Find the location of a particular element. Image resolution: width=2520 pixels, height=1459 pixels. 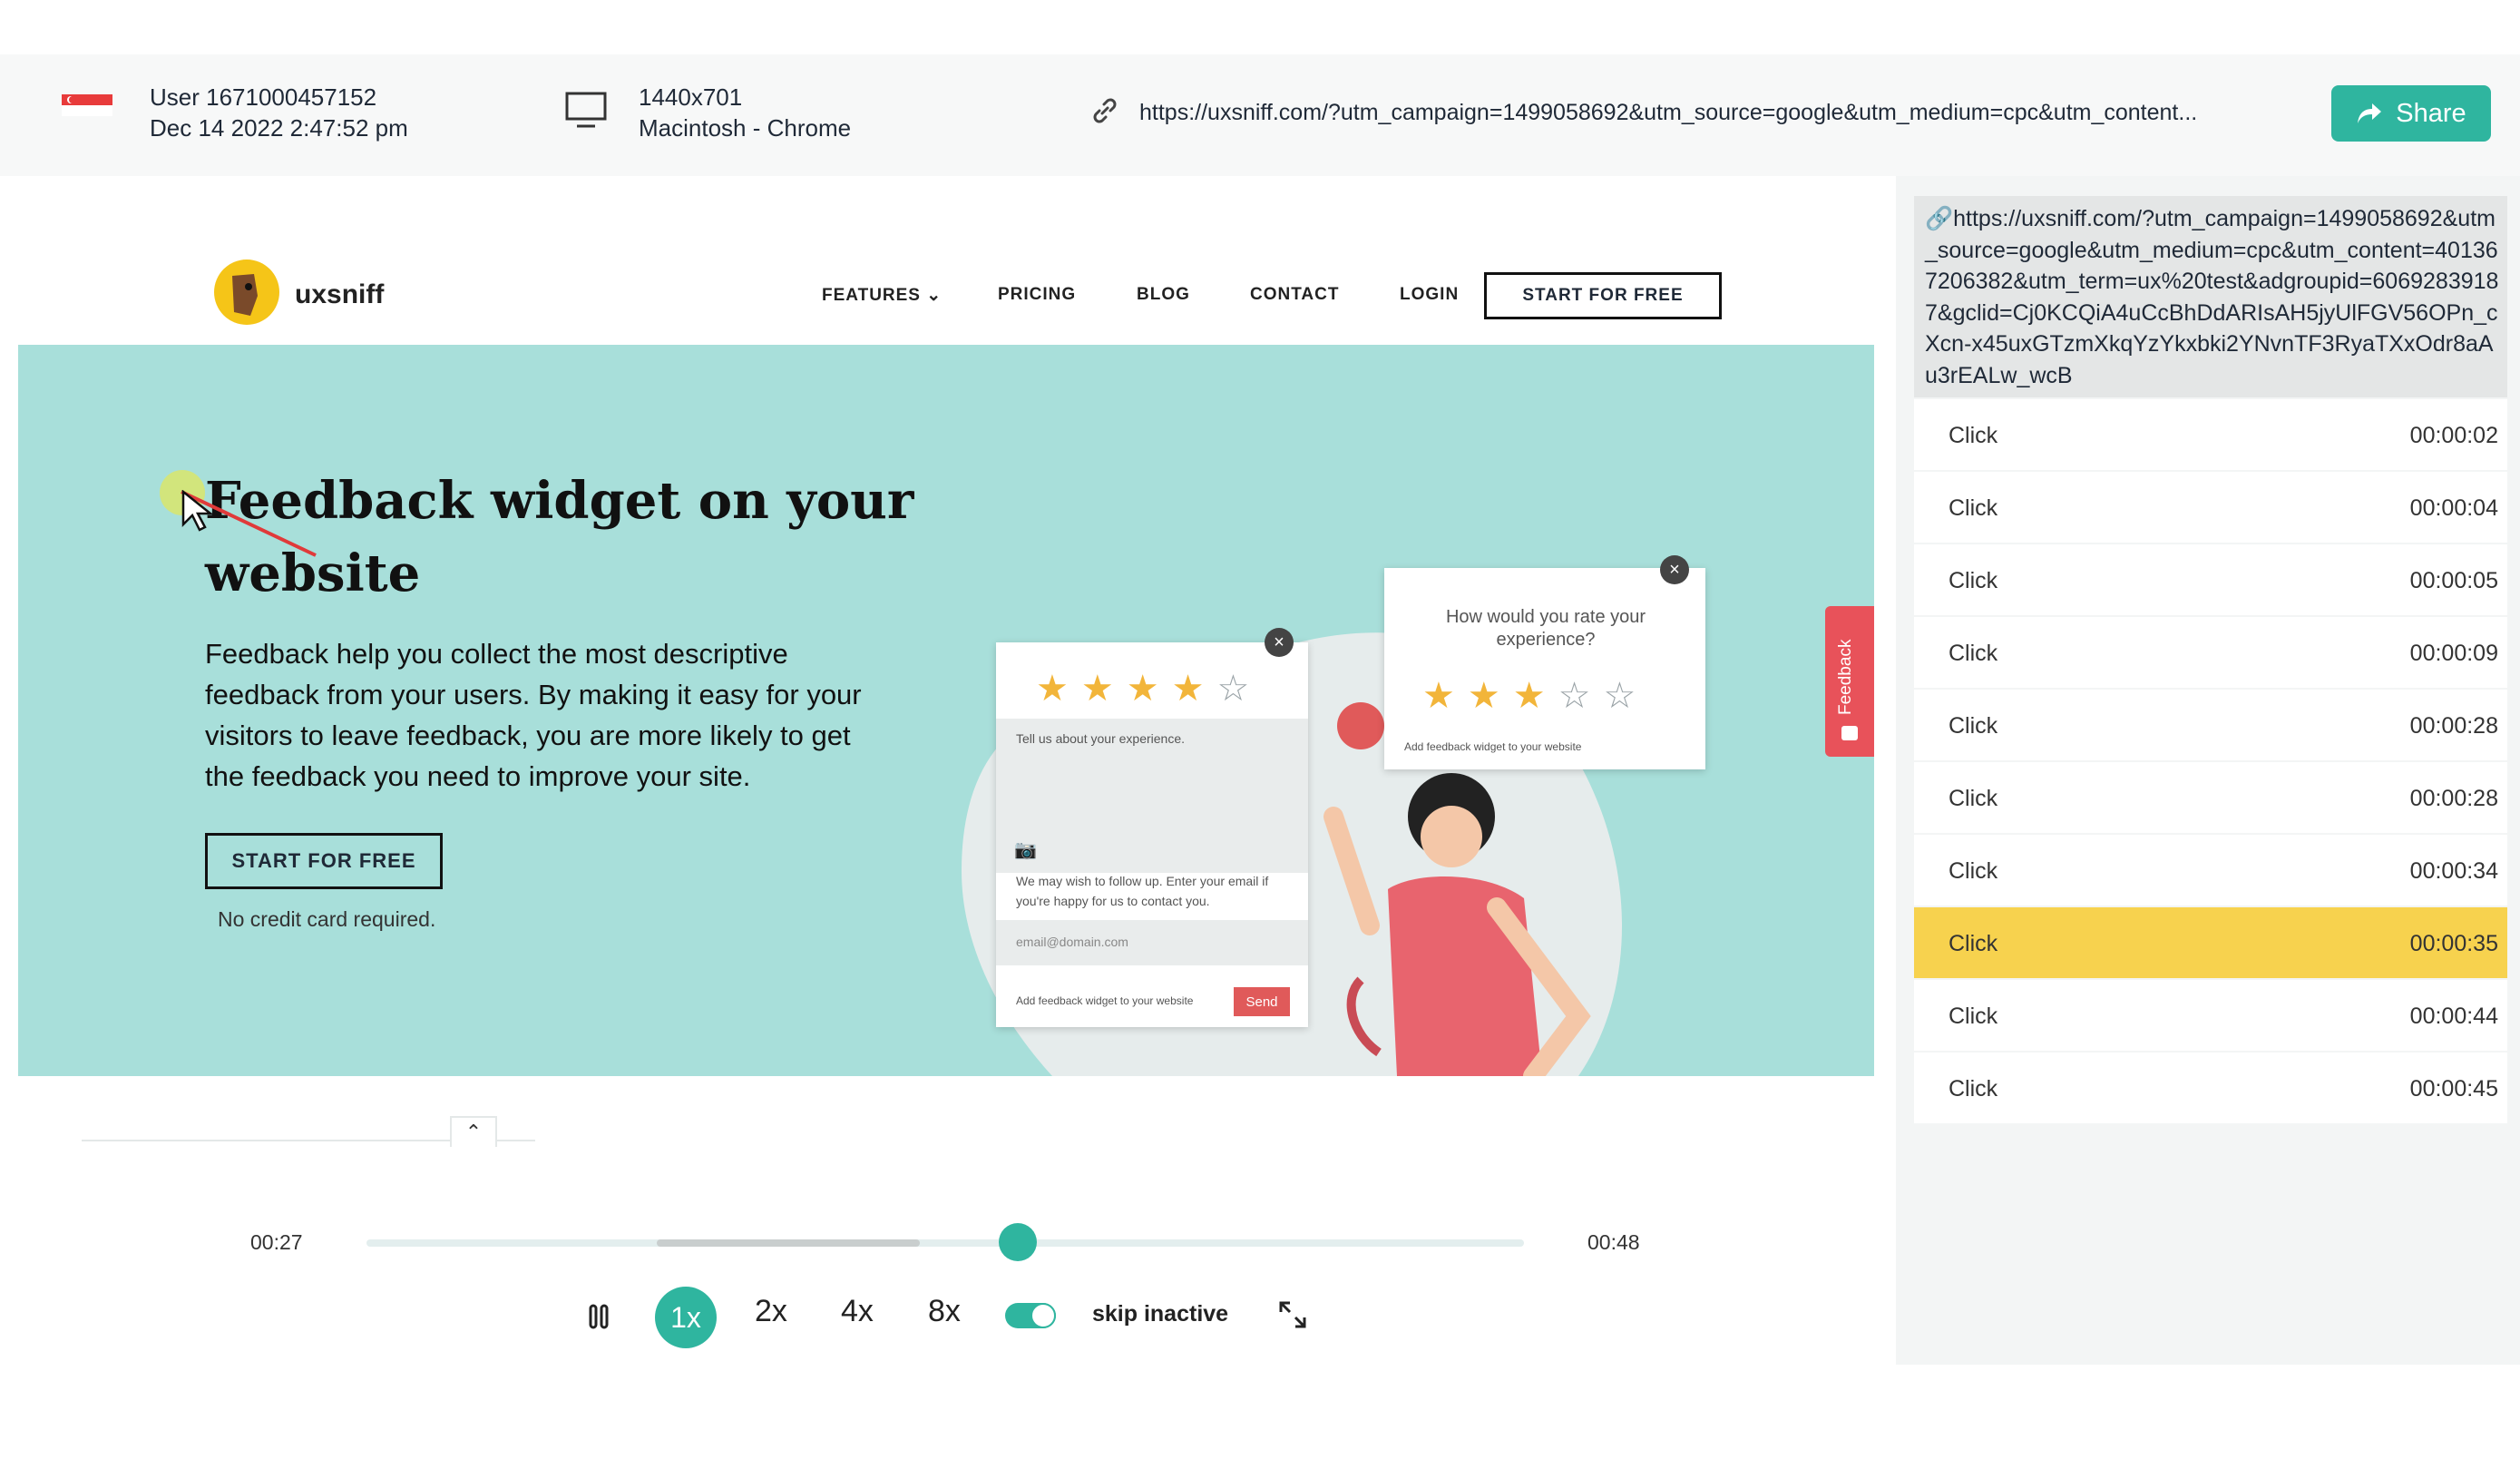

monitor-icon is located at coordinates (586, 110).